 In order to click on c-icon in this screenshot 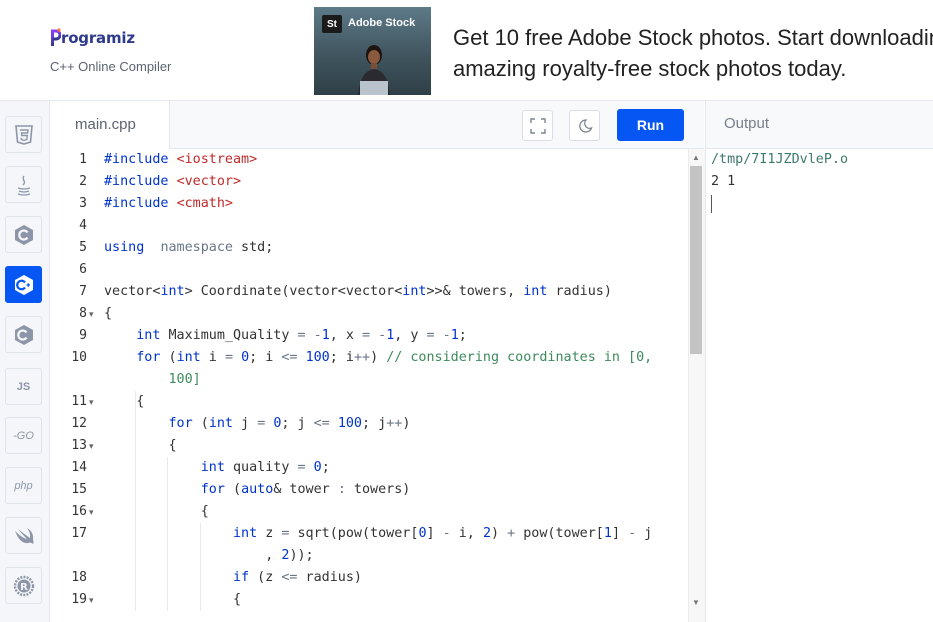, I will do `click(23, 234)`.